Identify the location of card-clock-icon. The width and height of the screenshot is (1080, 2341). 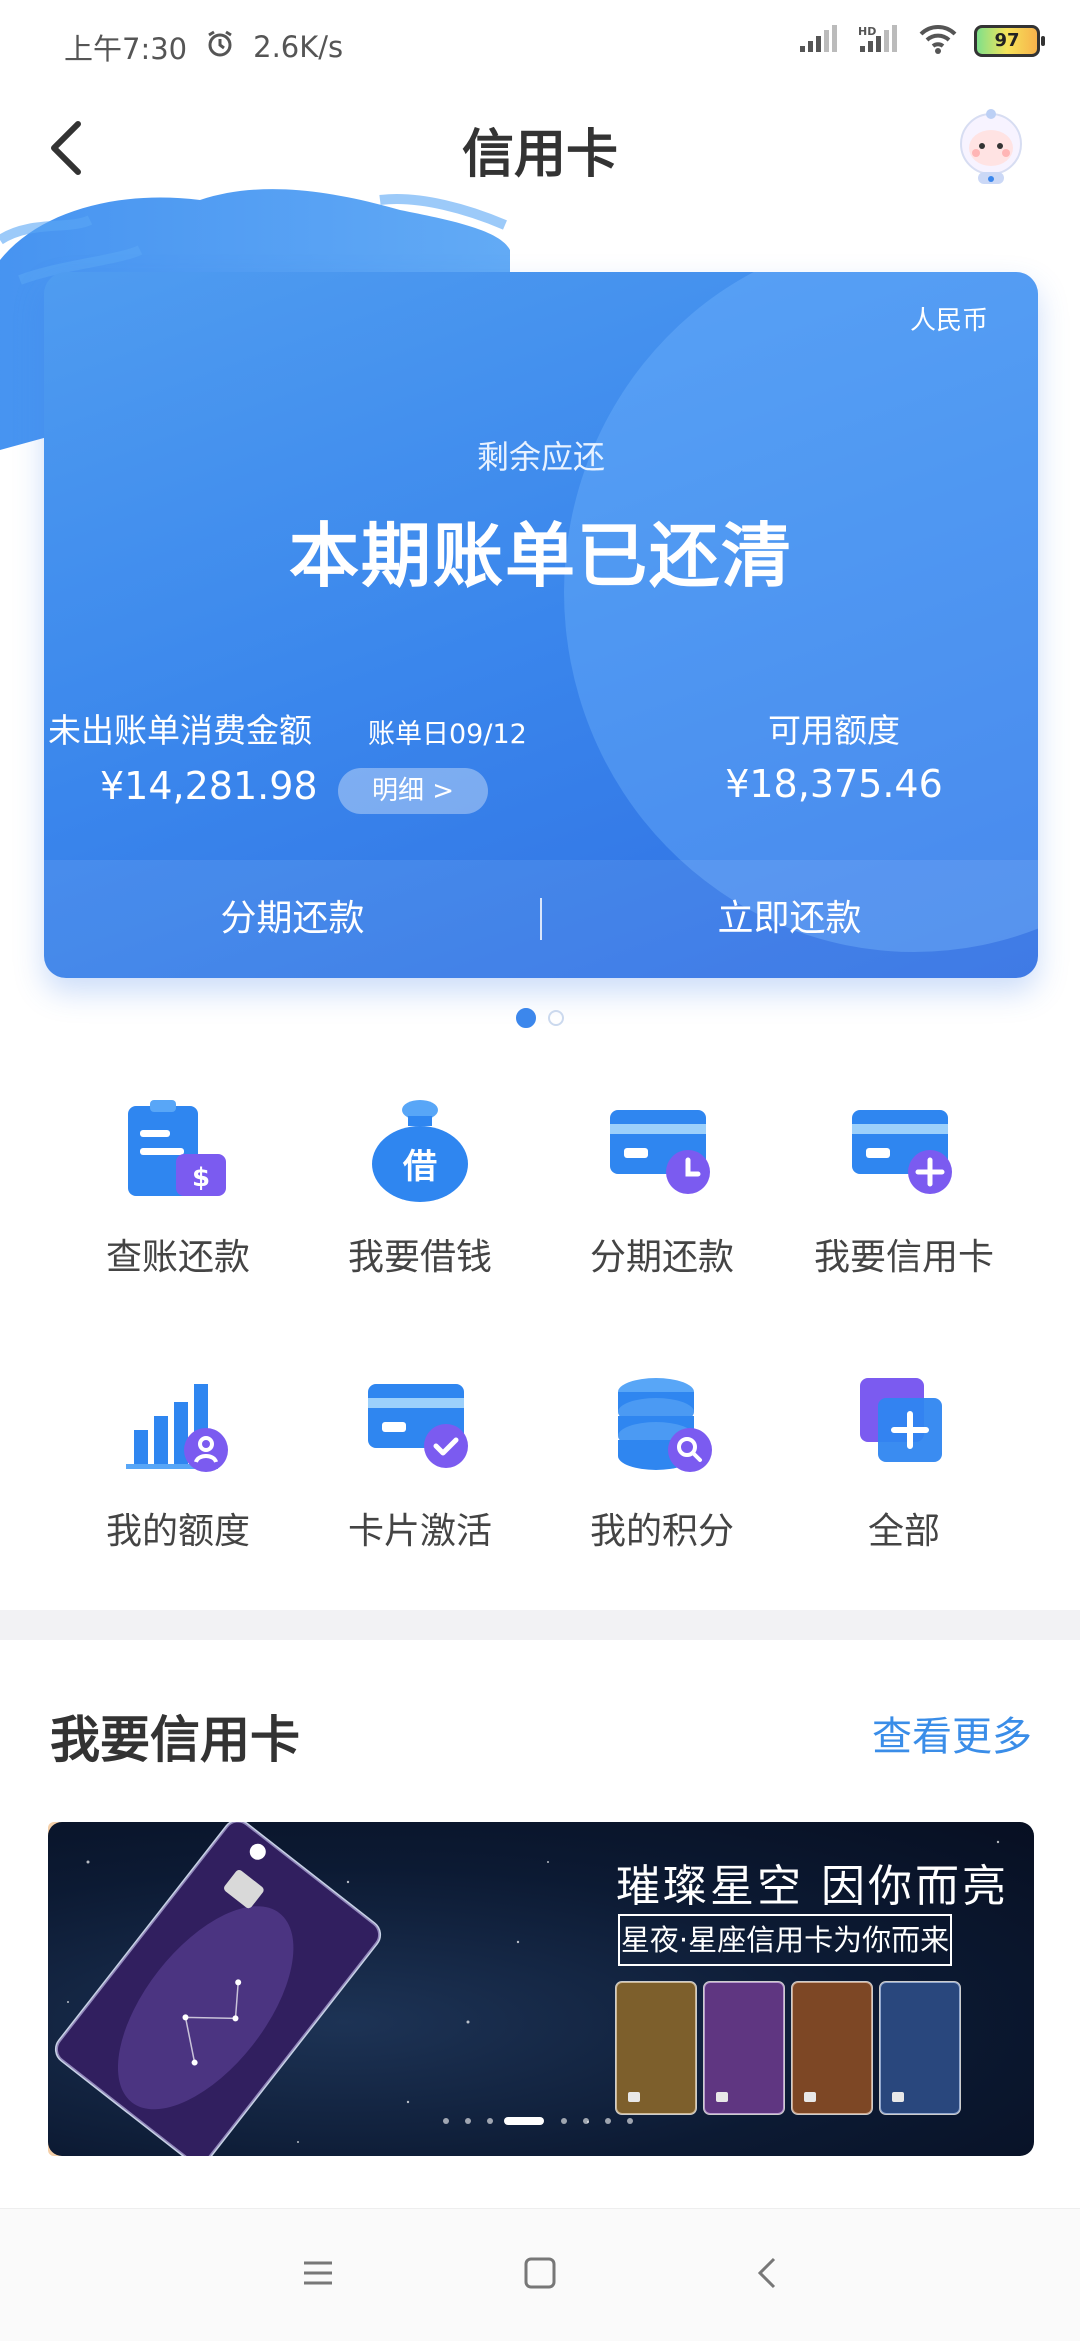
(662, 1151).